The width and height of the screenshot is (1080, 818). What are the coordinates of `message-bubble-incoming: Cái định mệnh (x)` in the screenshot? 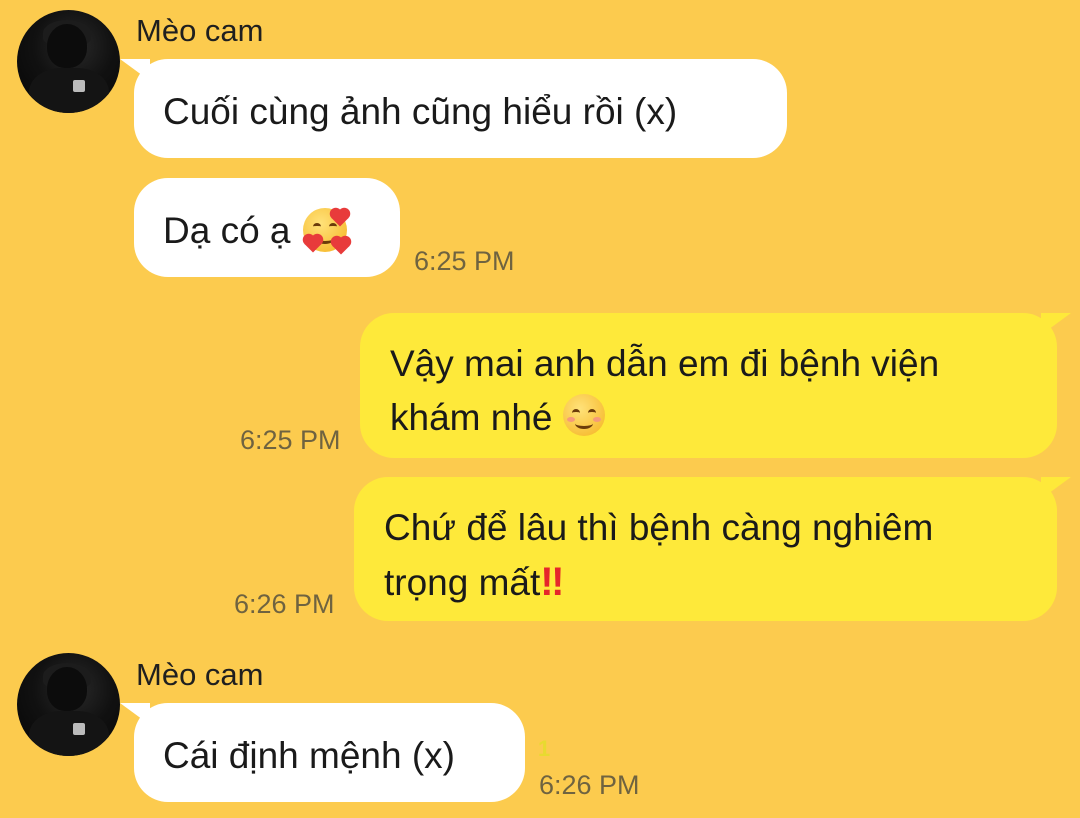 It's located at (322, 752).